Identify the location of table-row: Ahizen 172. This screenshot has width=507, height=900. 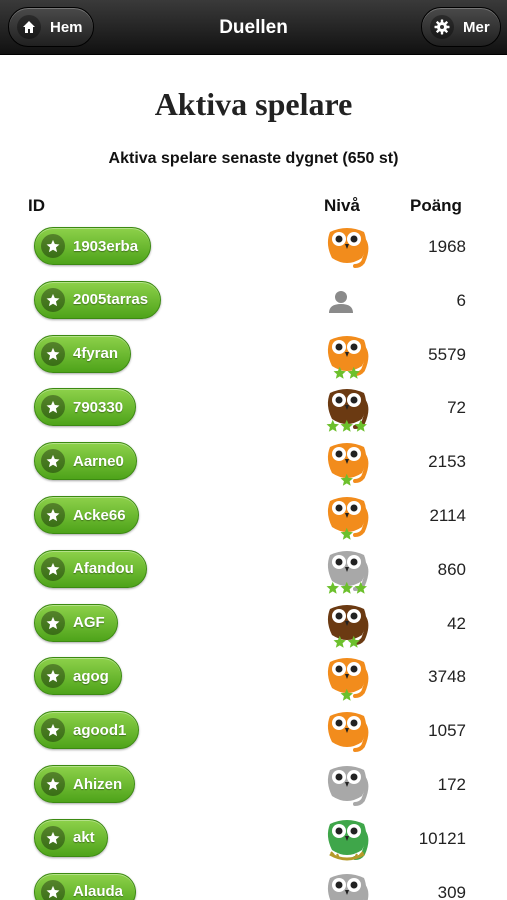
(253, 785).